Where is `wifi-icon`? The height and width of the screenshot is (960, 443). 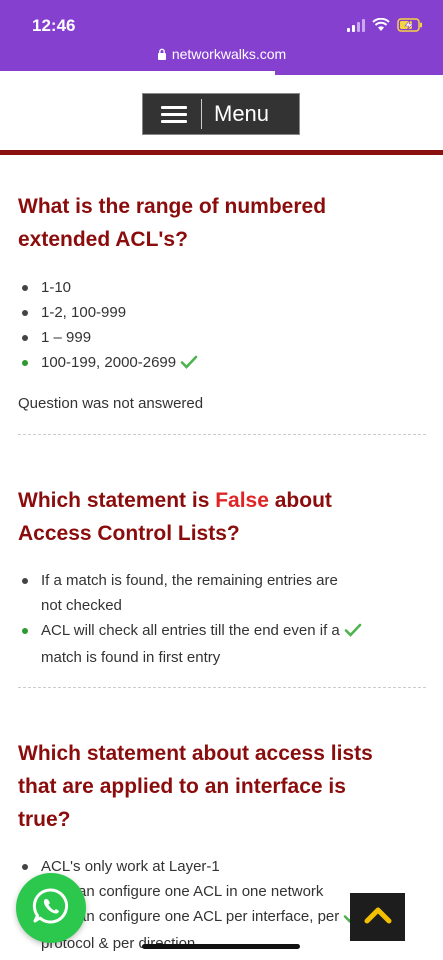
wifi-icon is located at coordinates (381, 25).